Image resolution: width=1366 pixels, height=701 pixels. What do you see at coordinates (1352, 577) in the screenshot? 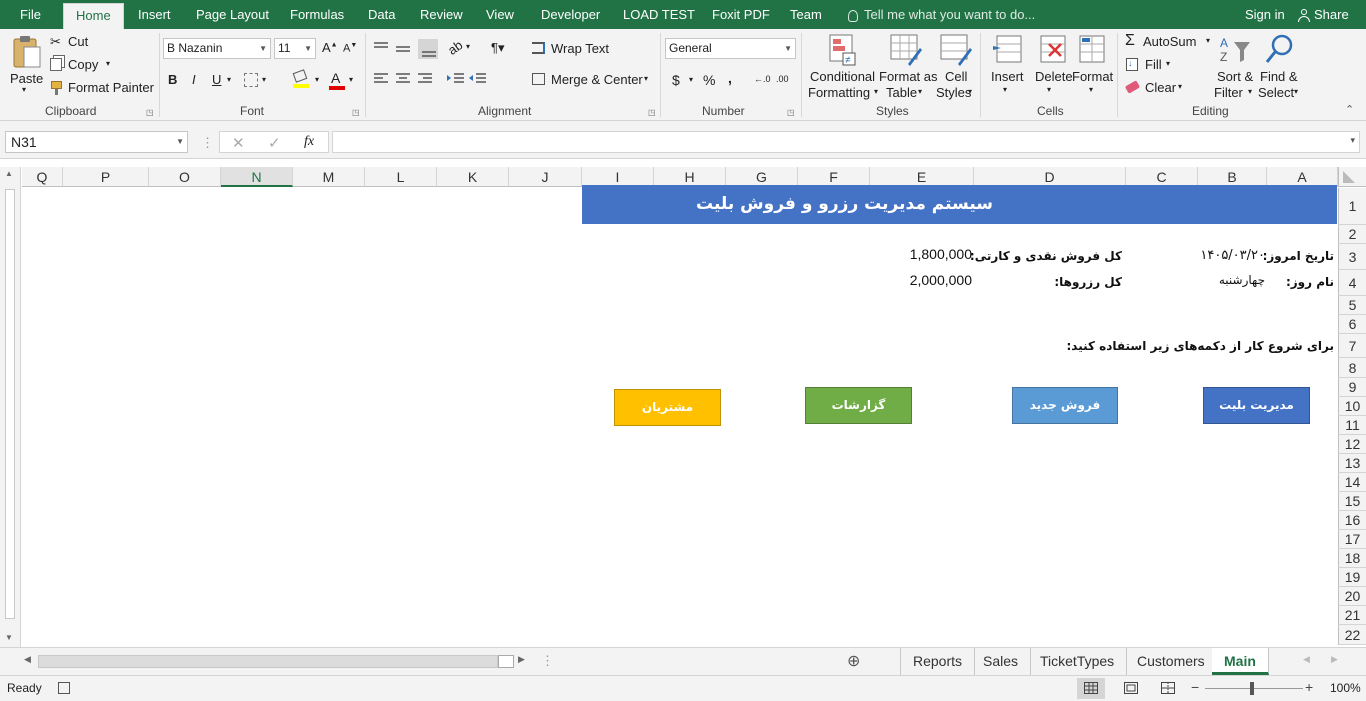
I see `row-header-19: 19` at bounding box center [1352, 577].